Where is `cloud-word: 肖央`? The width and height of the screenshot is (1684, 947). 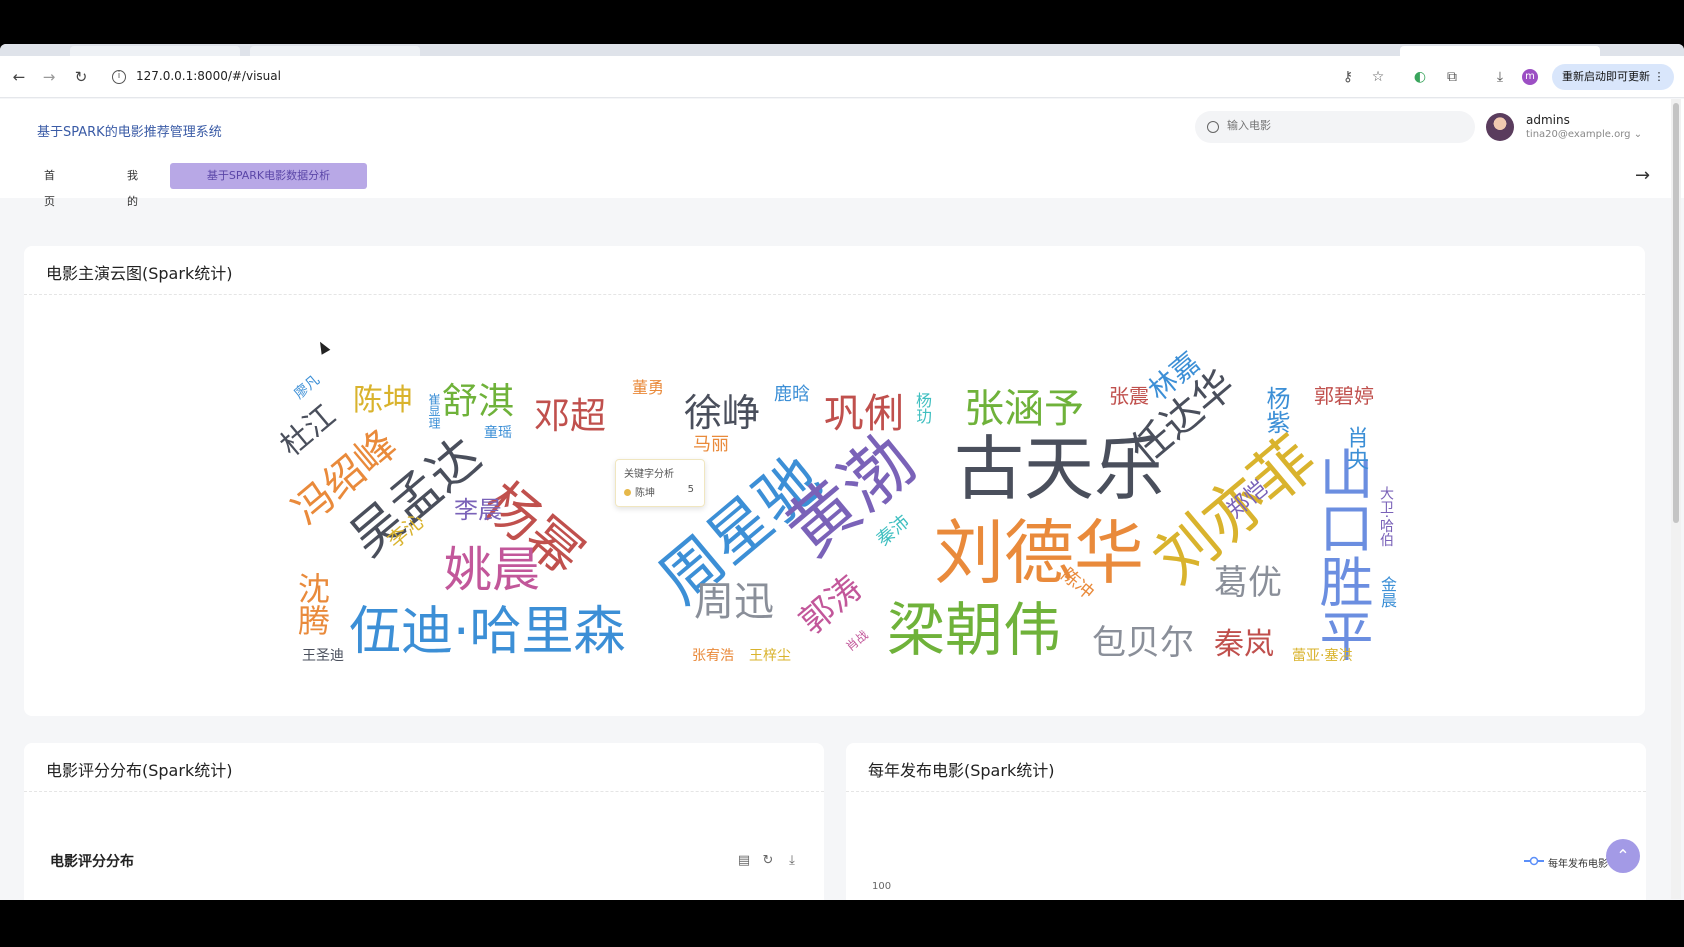
cloud-word: 肖央 is located at coordinates (1355, 448).